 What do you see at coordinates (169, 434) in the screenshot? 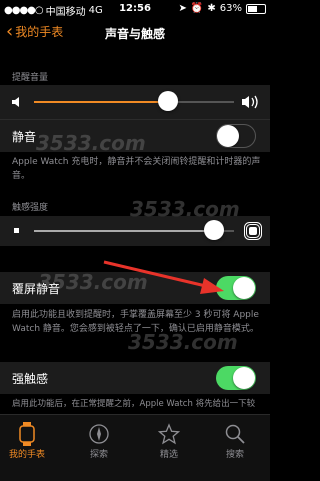
I see `star-icon` at bounding box center [169, 434].